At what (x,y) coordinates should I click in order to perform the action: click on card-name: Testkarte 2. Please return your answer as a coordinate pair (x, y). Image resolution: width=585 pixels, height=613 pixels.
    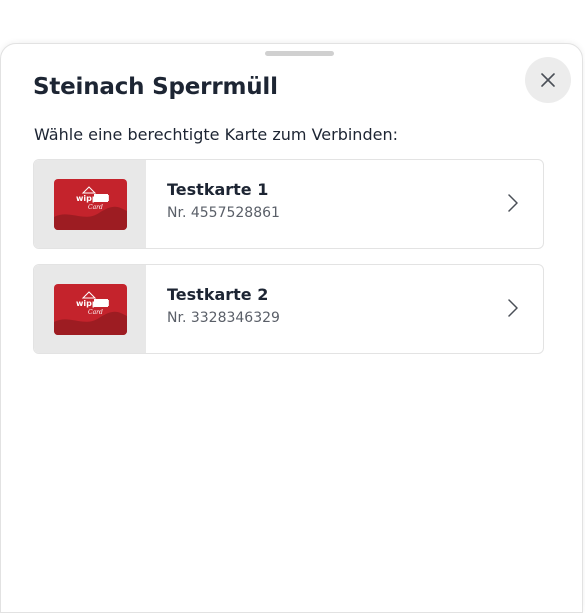
    Looking at the image, I should click on (218, 294).